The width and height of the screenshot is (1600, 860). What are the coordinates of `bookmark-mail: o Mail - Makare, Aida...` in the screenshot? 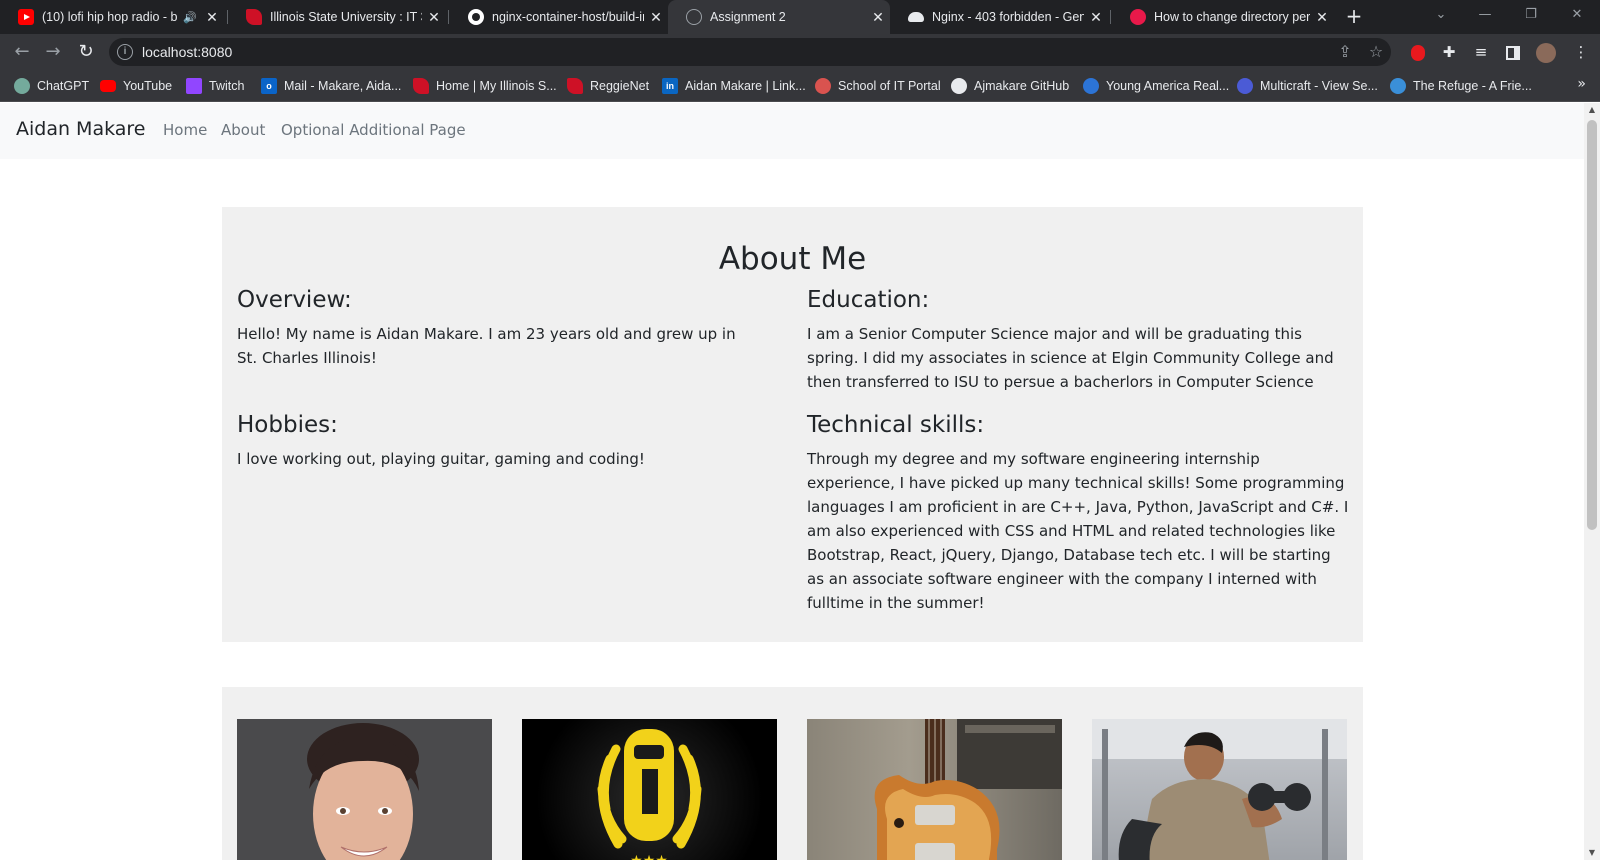 It's located at (331, 86).